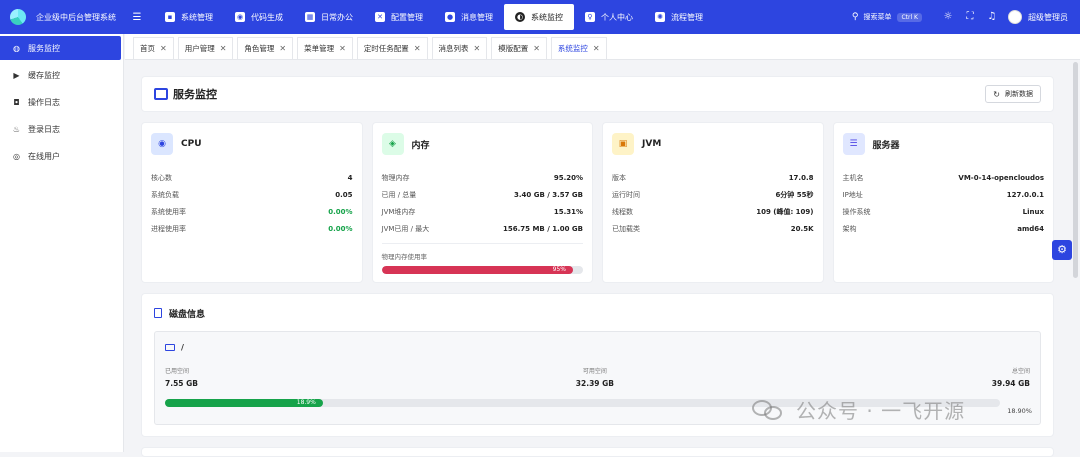  Describe the element at coordinates (948, 17) in the screenshot. I see `theme-sun-icon: ☼` at that location.